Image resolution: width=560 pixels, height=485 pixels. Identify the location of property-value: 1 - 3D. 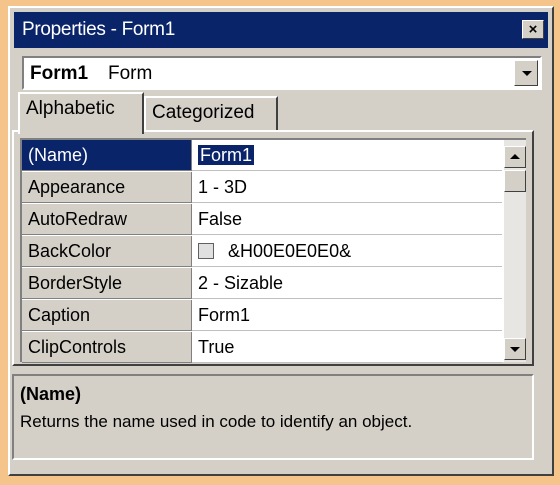
(347, 187).